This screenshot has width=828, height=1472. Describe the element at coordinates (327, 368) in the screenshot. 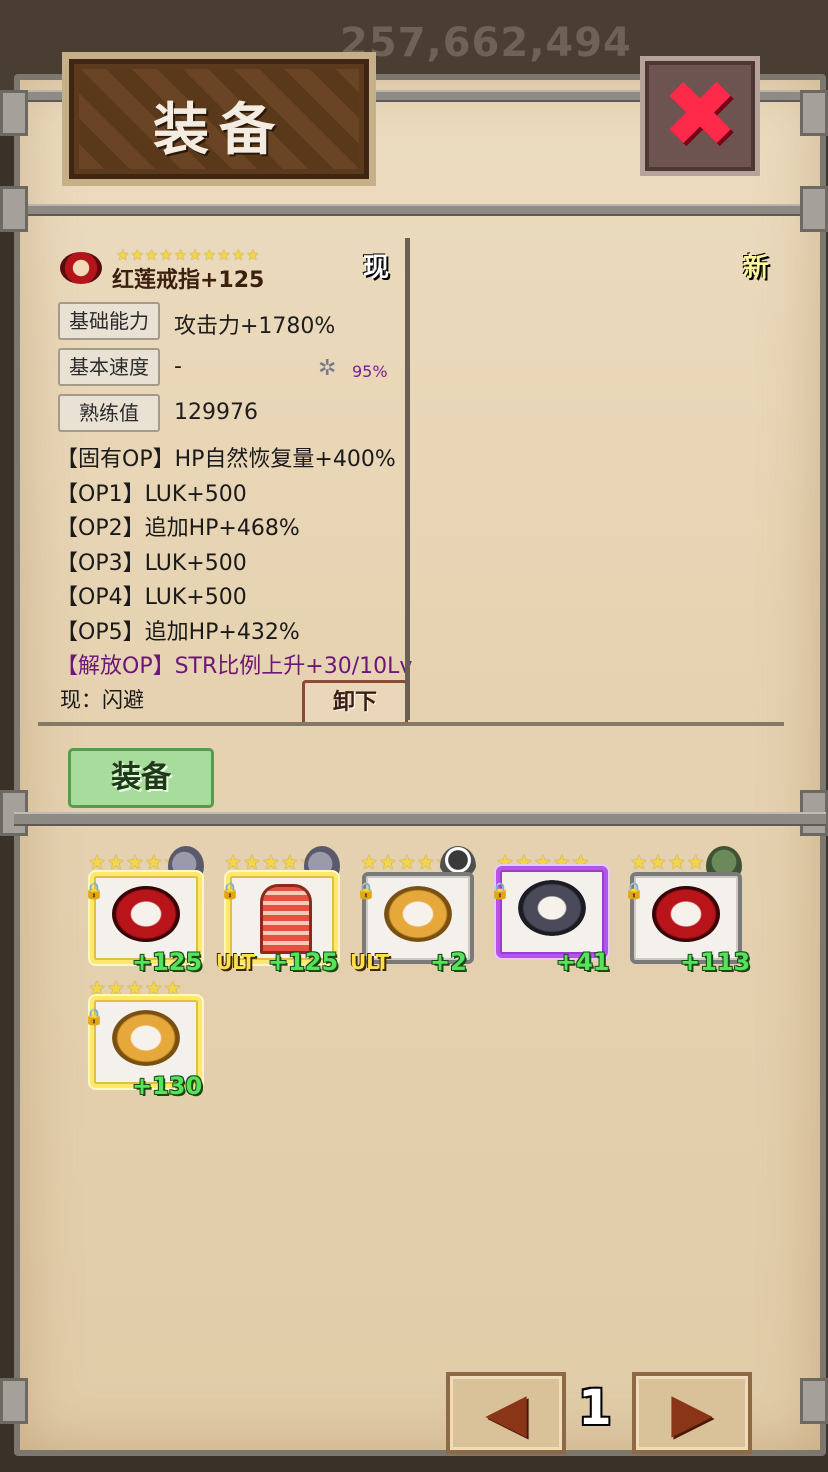

I see `speed-gear-icon: ✲` at that location.